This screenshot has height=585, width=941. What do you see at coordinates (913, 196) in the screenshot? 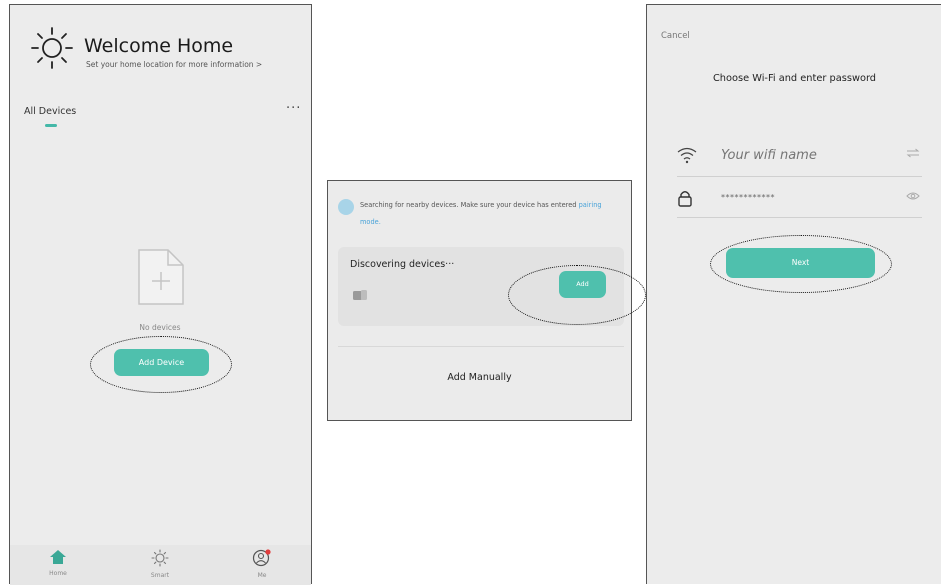
I see `eye-icon` at bounding box center [913, 196].